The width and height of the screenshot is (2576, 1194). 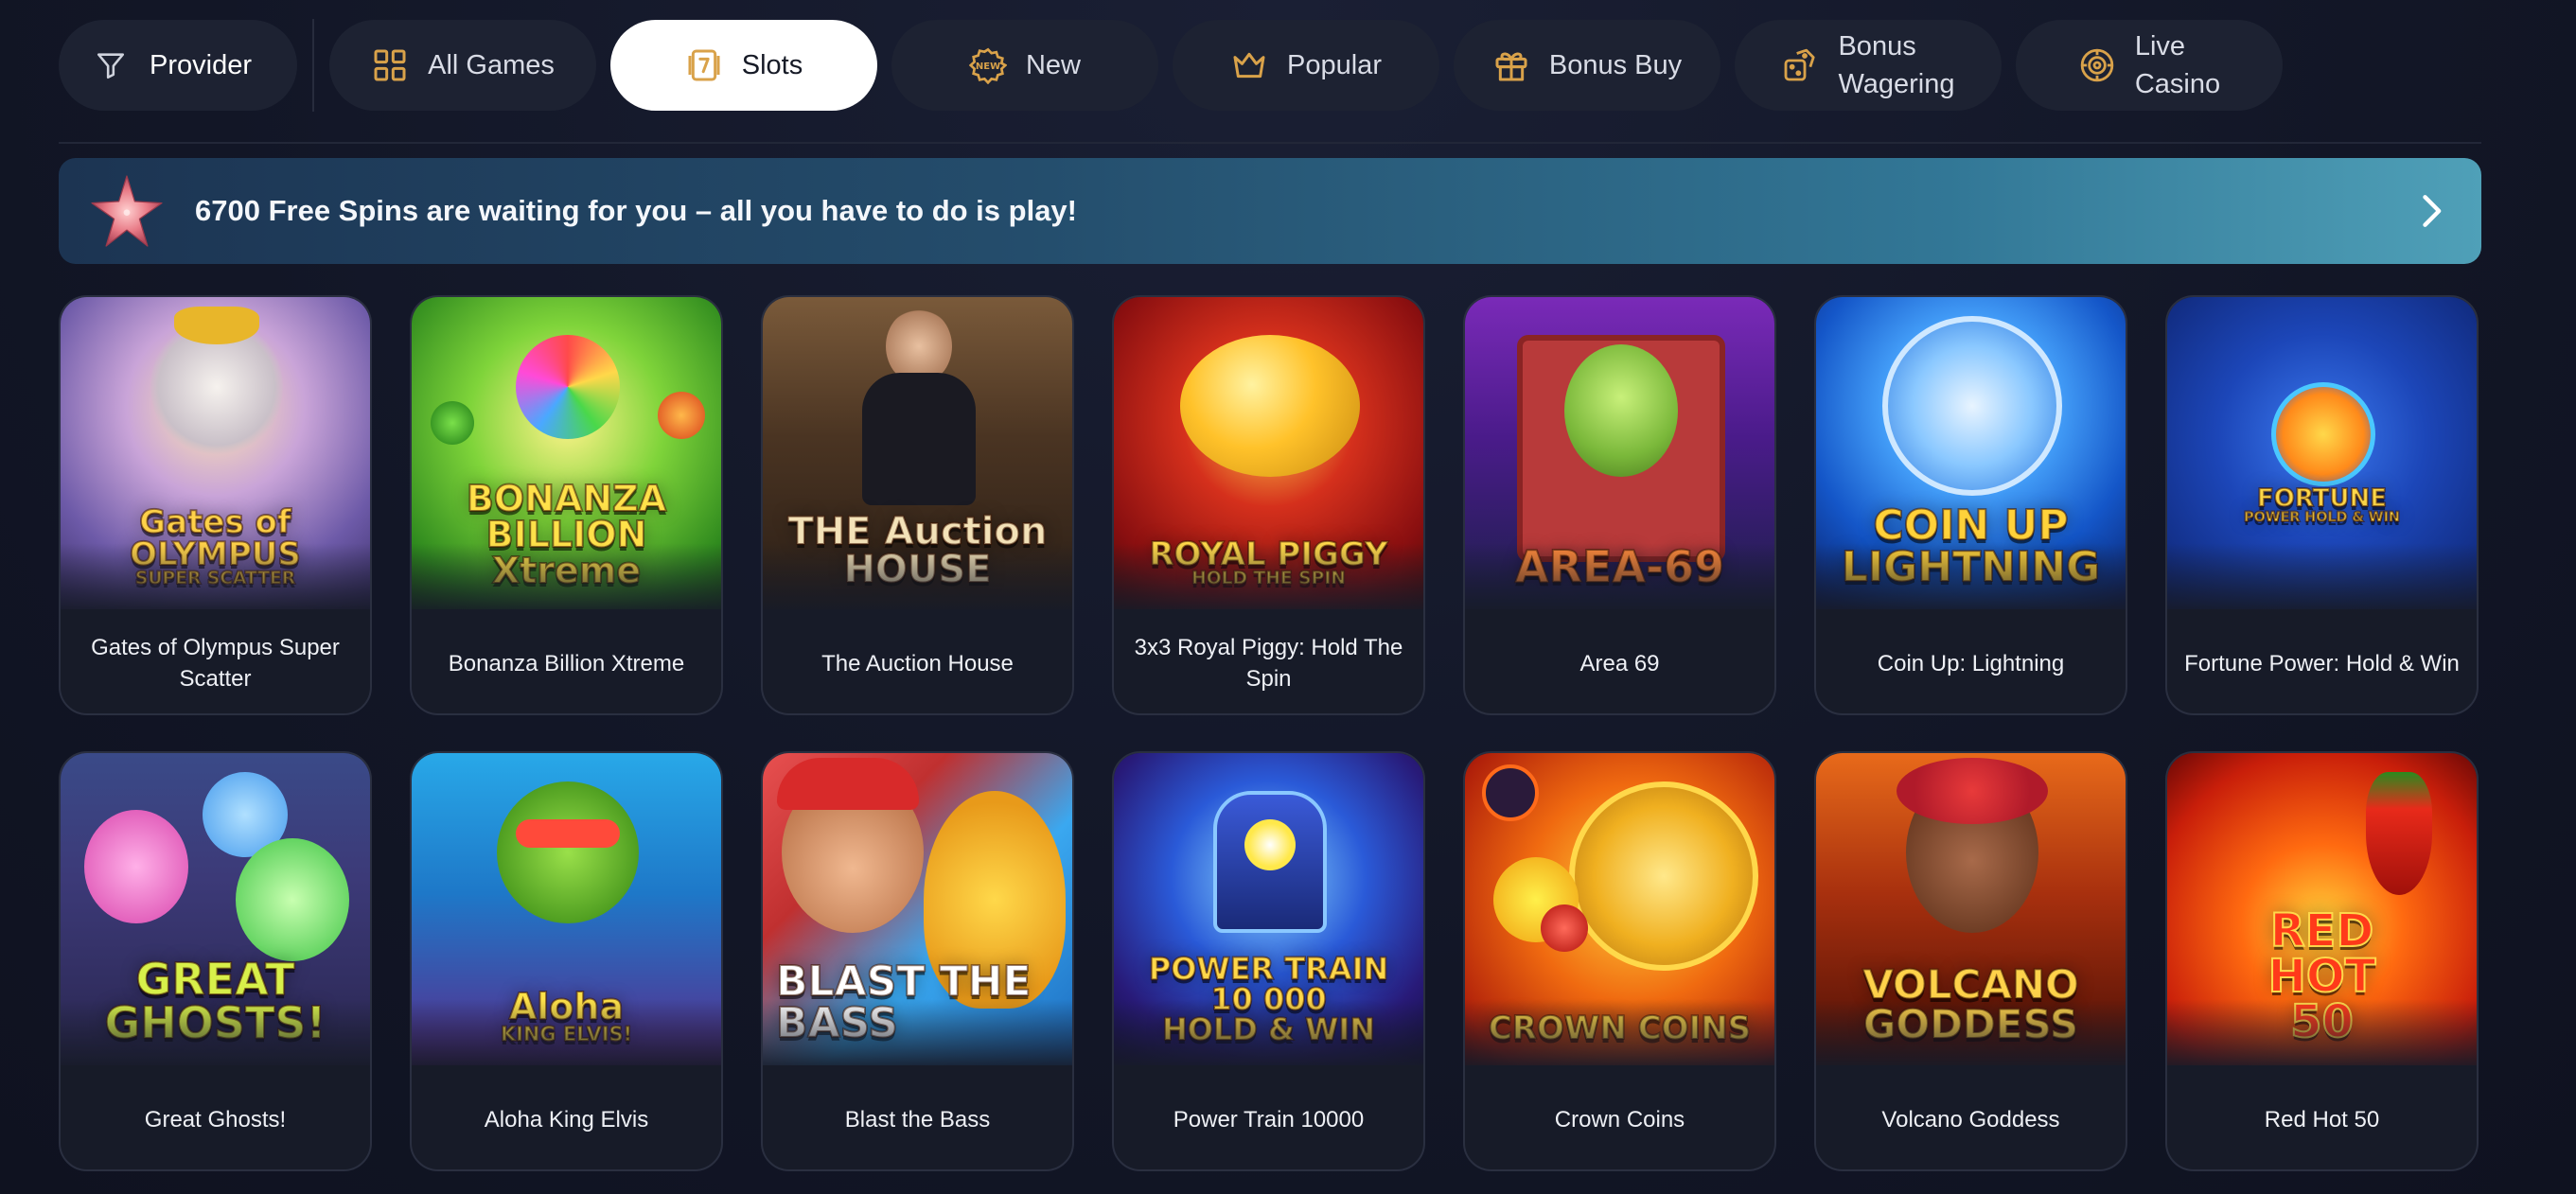 What do you see at coordinates (2322, 976) in the screenshot?
I see `game-art-logo-line: HOT` at bounding box center [2322, 976].